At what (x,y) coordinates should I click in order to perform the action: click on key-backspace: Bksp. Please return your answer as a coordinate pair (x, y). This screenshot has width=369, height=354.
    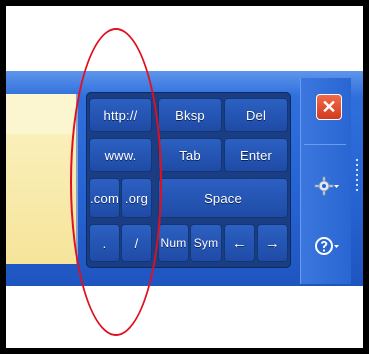
    Looking at the image, I should click on (190, 115).